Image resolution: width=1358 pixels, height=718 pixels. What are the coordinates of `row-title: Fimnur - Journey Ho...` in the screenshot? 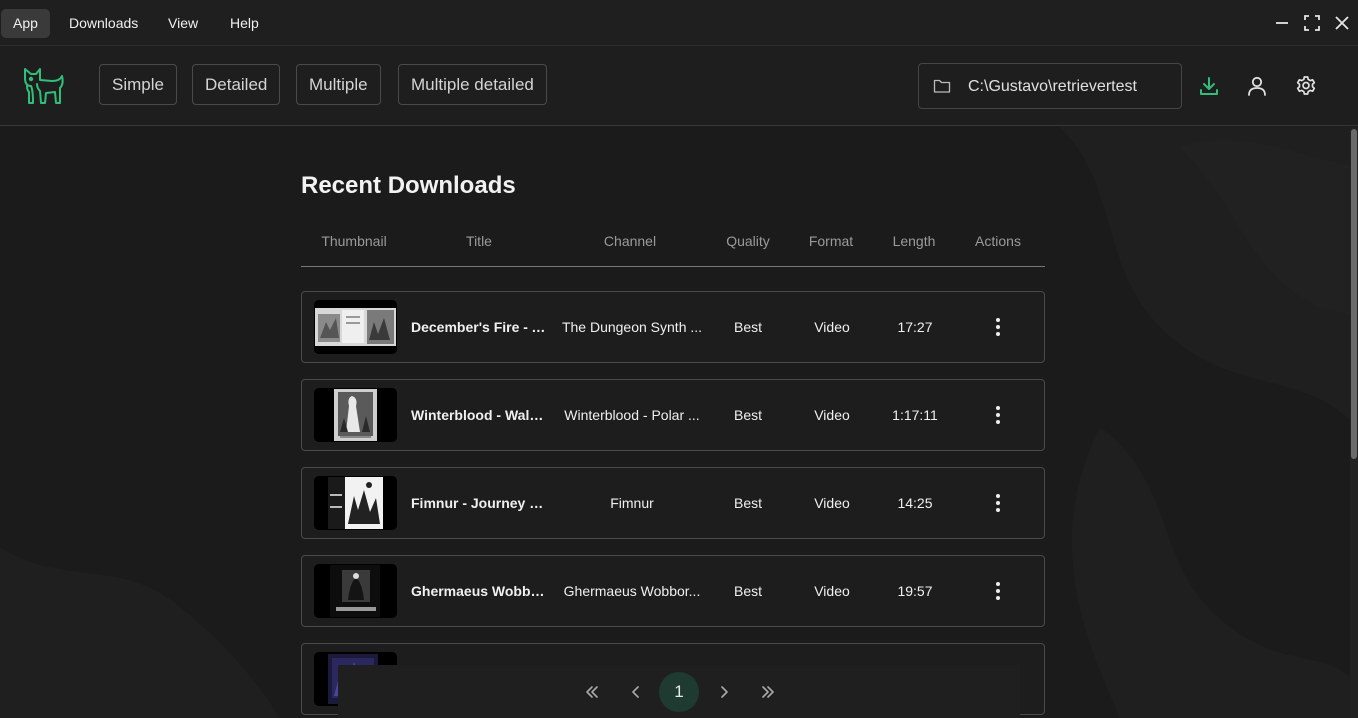 It's located at (480, 503).